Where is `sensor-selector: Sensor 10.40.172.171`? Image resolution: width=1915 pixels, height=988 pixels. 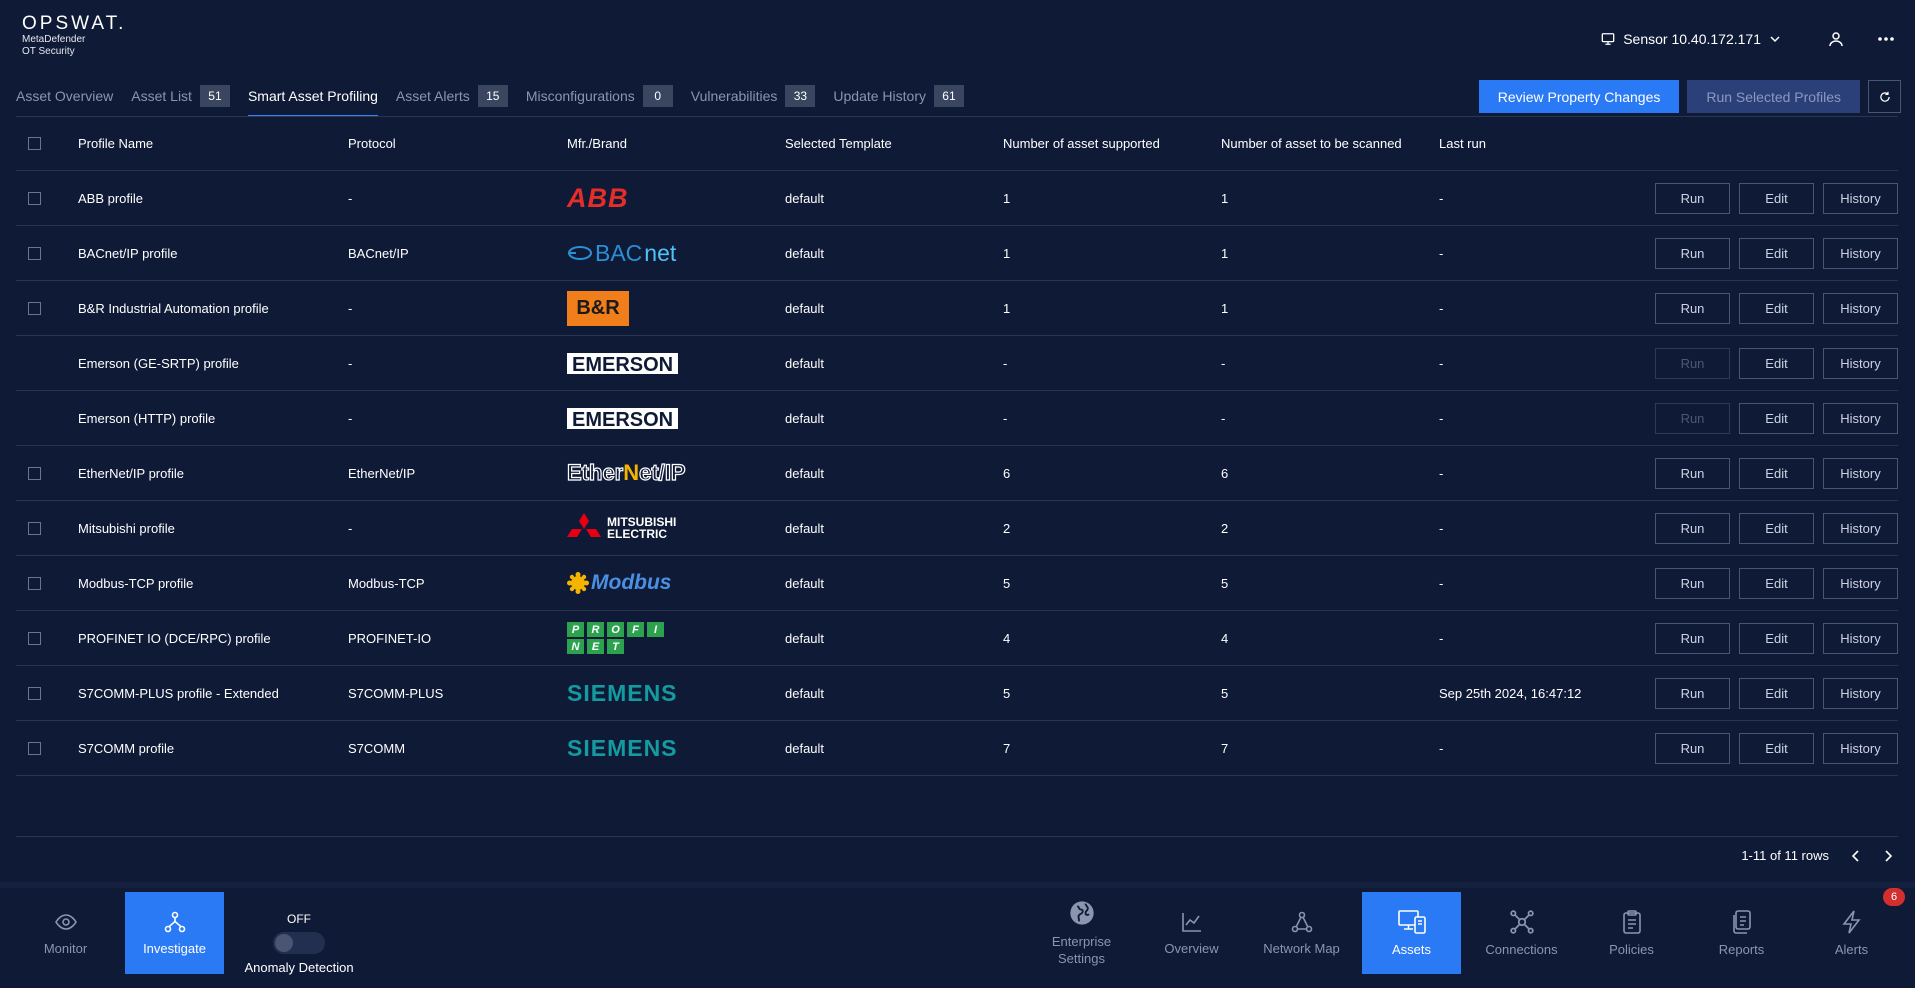 sensor-selector: Sensor 10.40.172.171 is located at coordinates (1691, 39).